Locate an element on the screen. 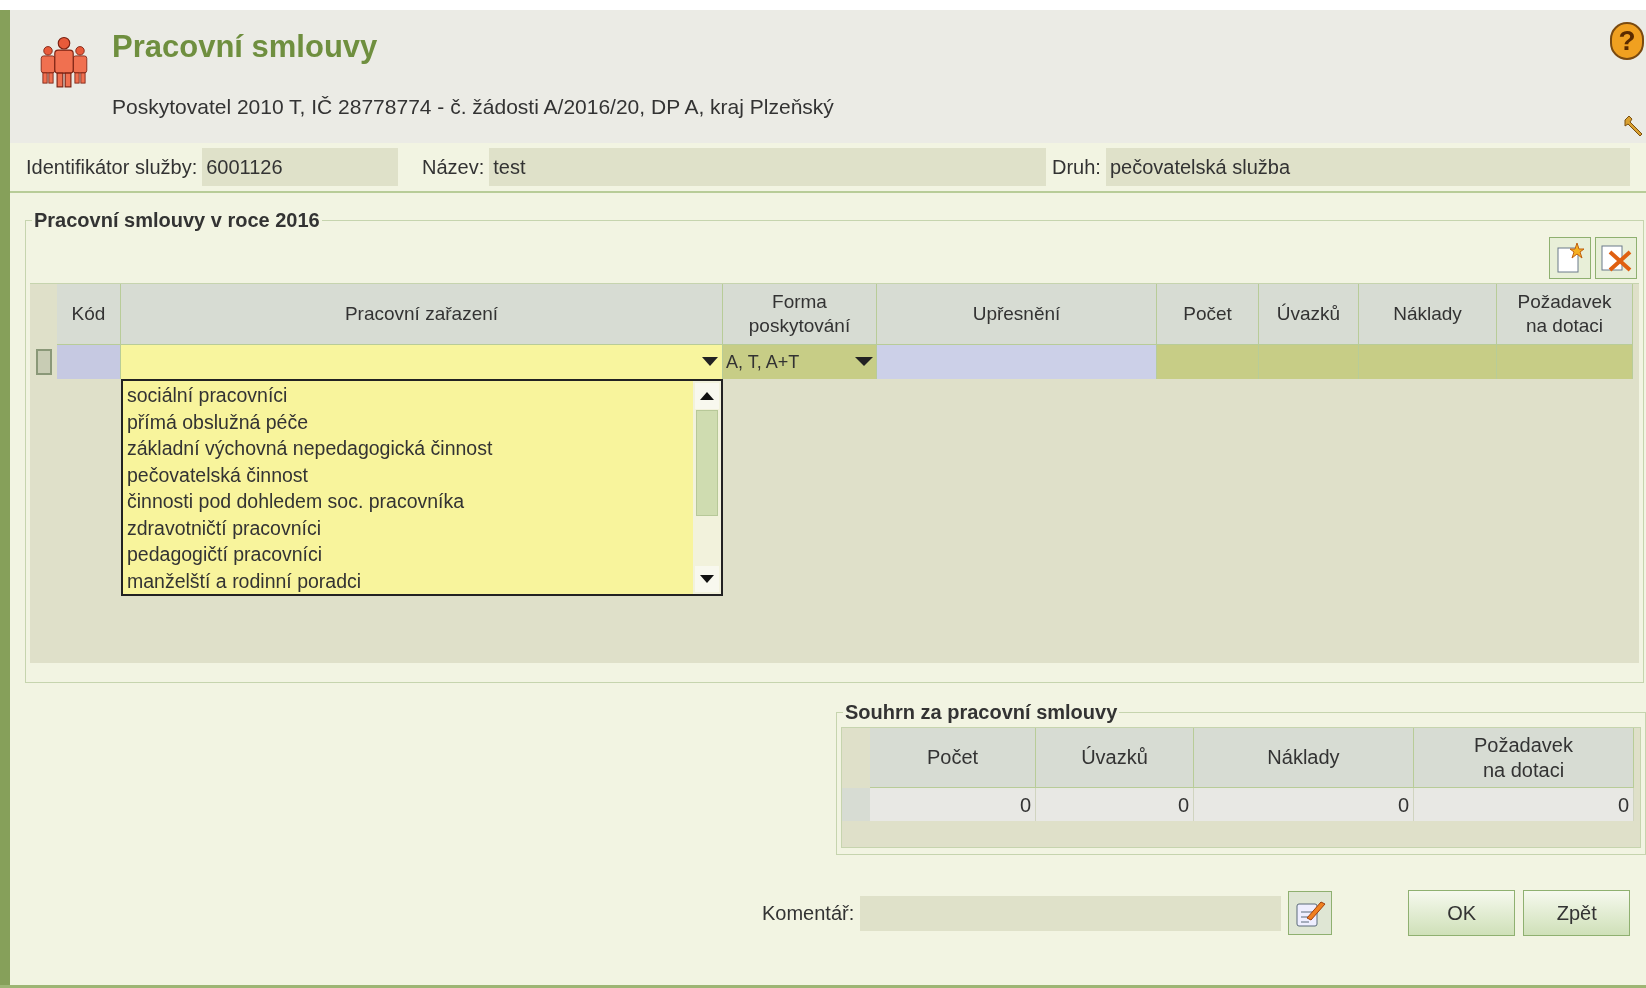  read-only-field: 6001126 is located at coordinates (300, 167).